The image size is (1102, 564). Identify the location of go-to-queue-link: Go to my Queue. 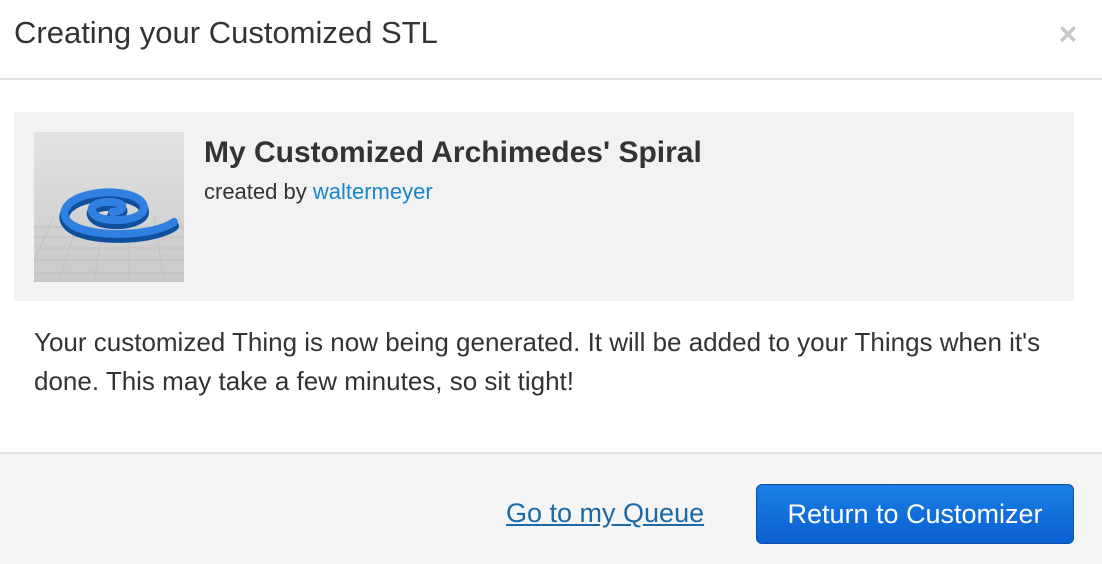
(605, 513).